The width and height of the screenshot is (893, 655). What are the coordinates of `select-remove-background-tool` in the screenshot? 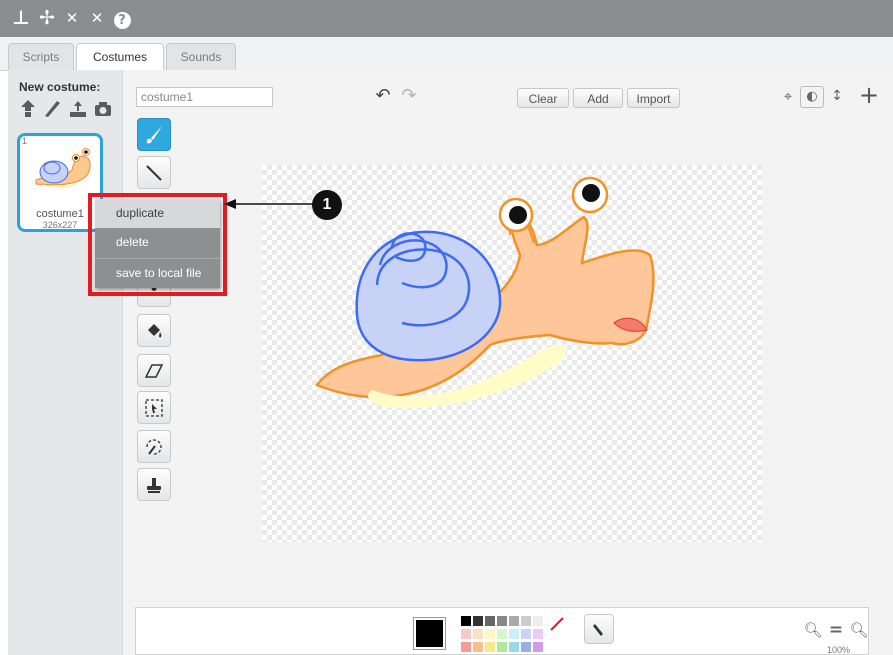 It's located at (154, 446).